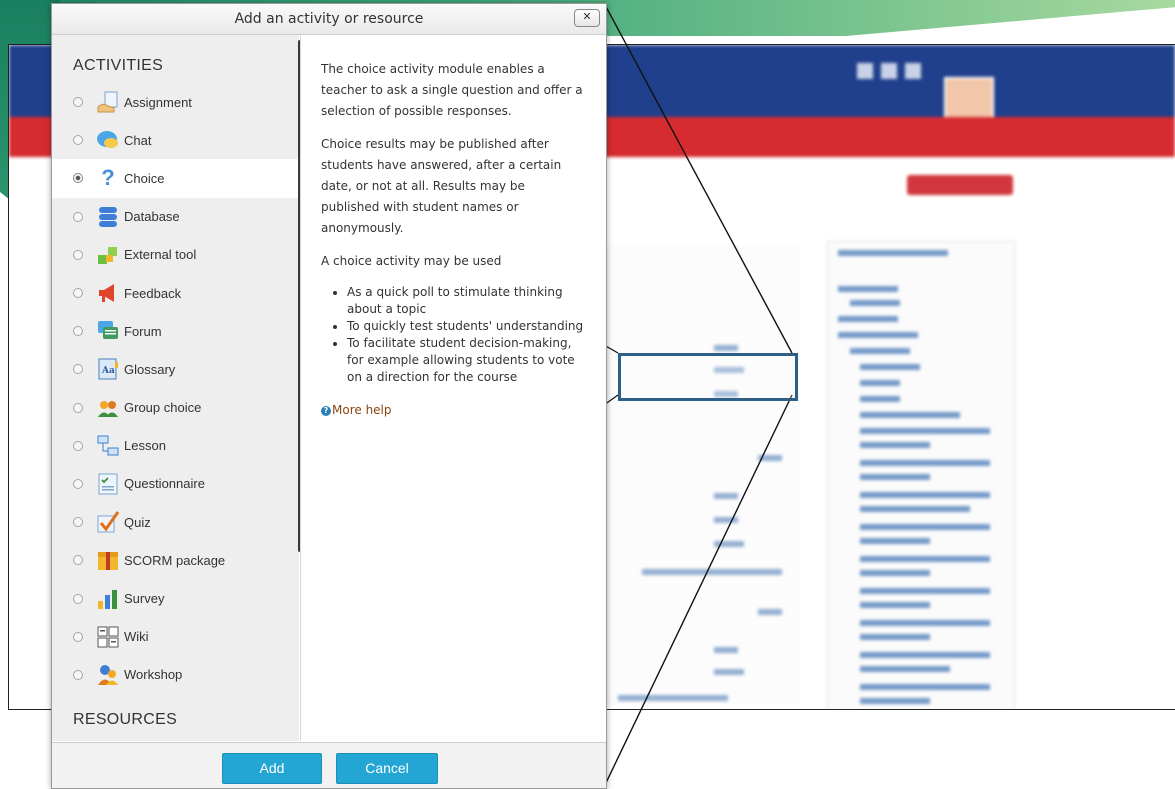  I want to click on wiki-icon, so click(108, 637).